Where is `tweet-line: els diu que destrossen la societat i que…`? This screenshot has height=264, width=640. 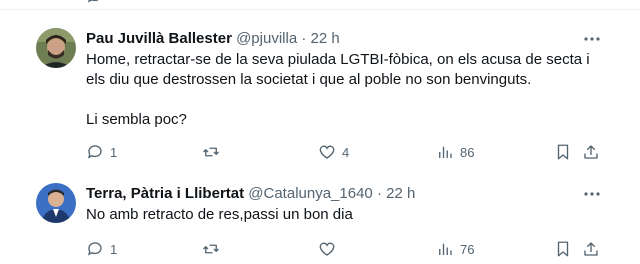 tweet-line: els diu que destrossen la societat i que… is located at coordinates (309, 79).